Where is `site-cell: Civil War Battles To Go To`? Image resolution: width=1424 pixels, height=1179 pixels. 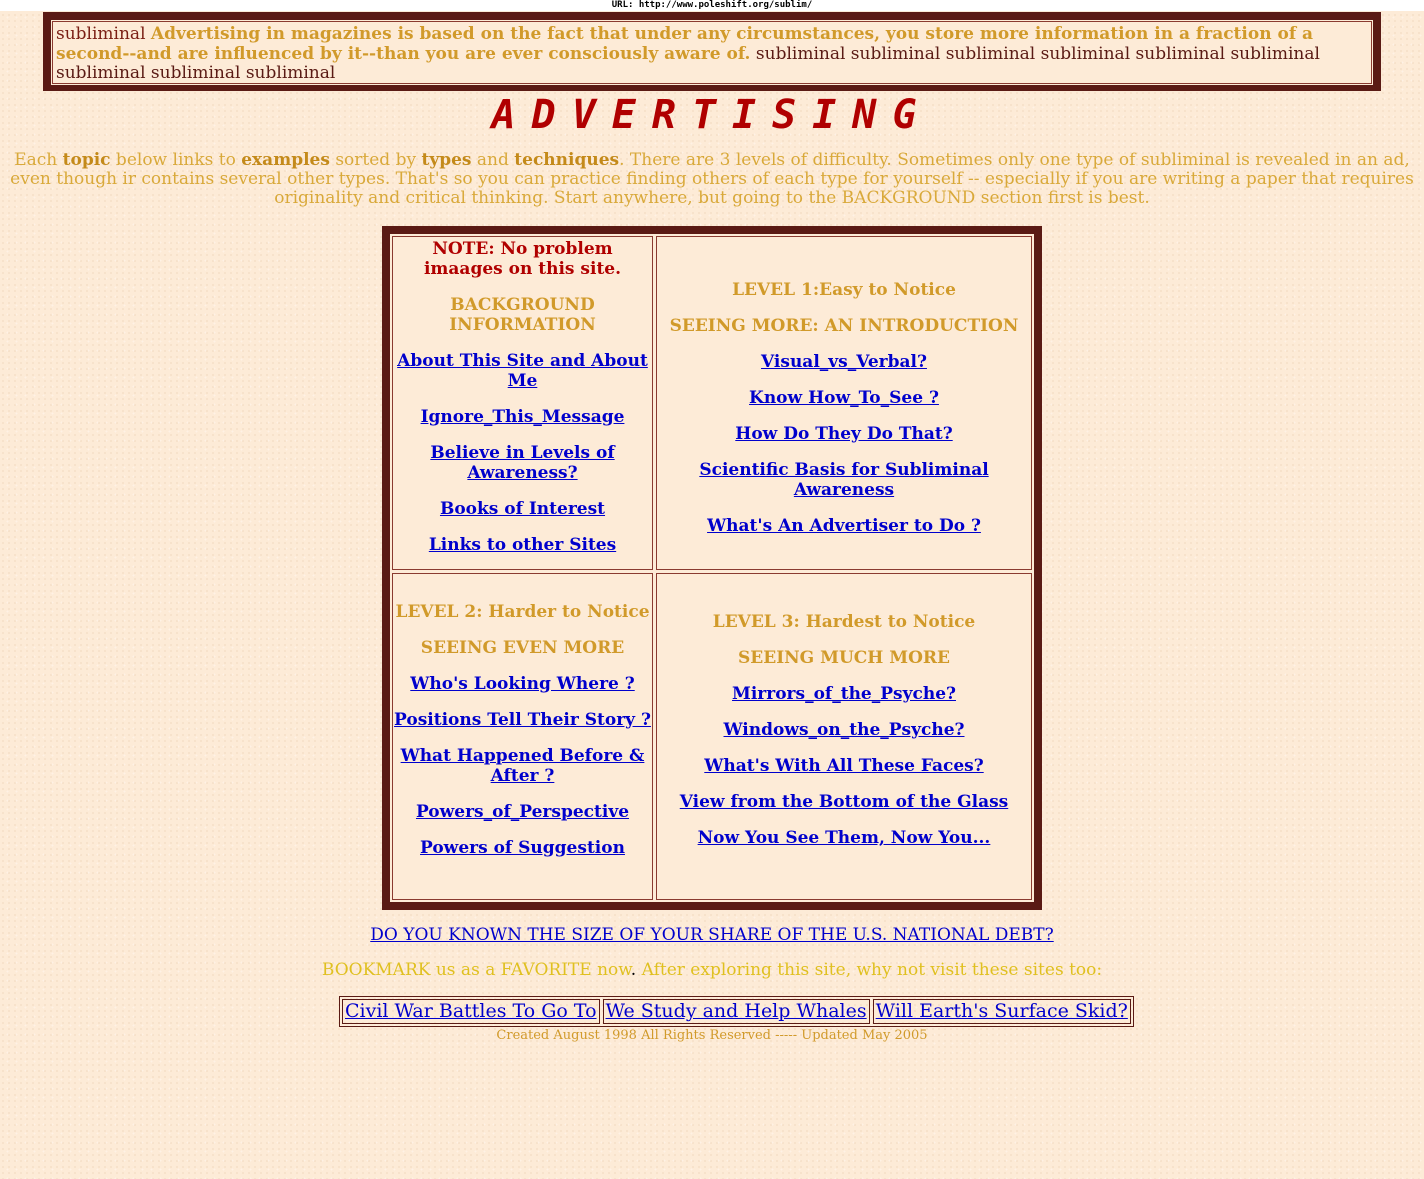 site-cell: Civil War Battles To Go To is located at coordinates (471, 1011).